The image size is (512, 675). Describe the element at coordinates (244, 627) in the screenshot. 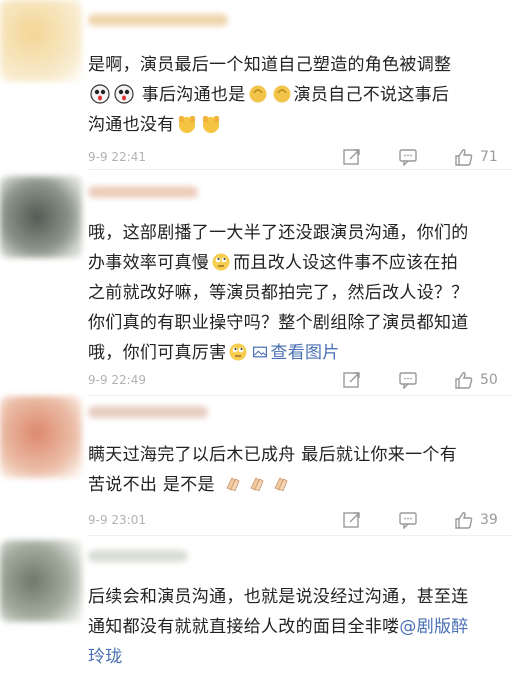

I see `comment-text-line: 通知都没有就就直接给人改的面目全非喽` at that location.